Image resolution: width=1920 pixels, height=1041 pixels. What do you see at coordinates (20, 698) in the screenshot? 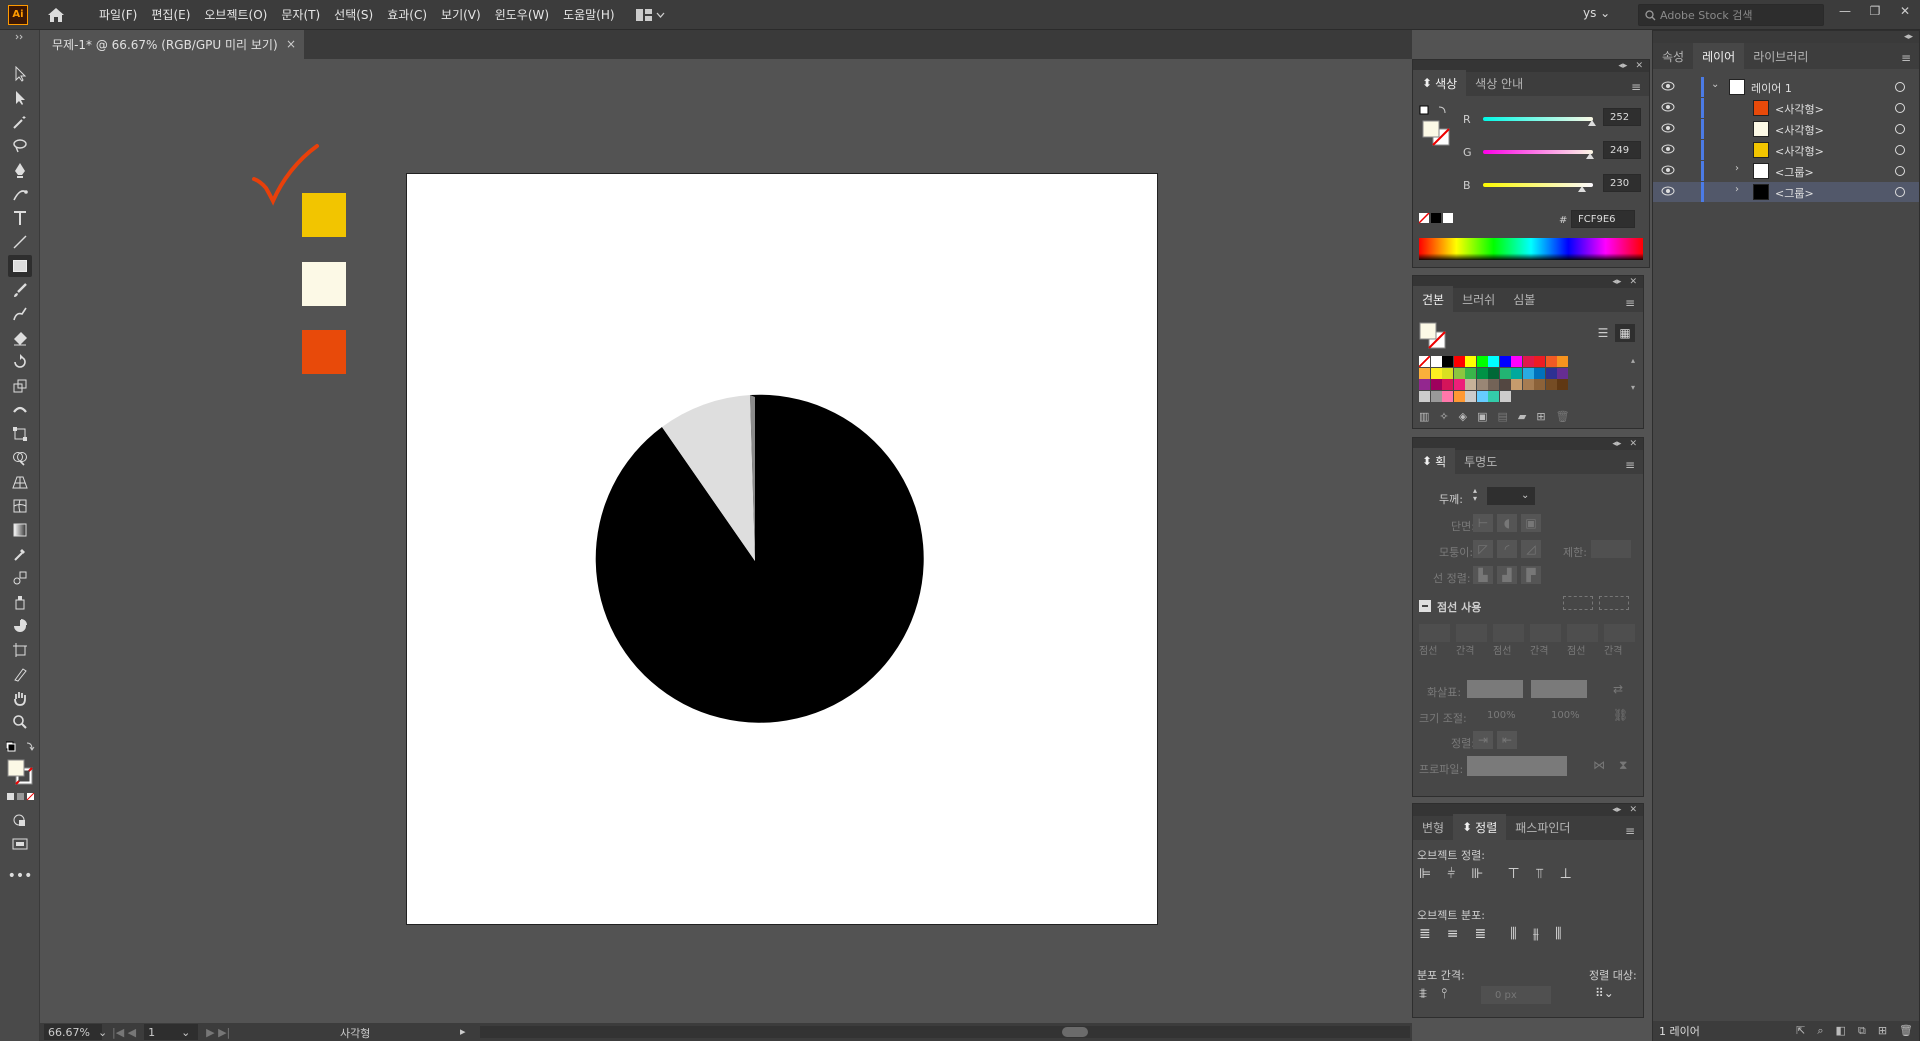
I see `hand-tool-icon` at bounding box center [20, 698].